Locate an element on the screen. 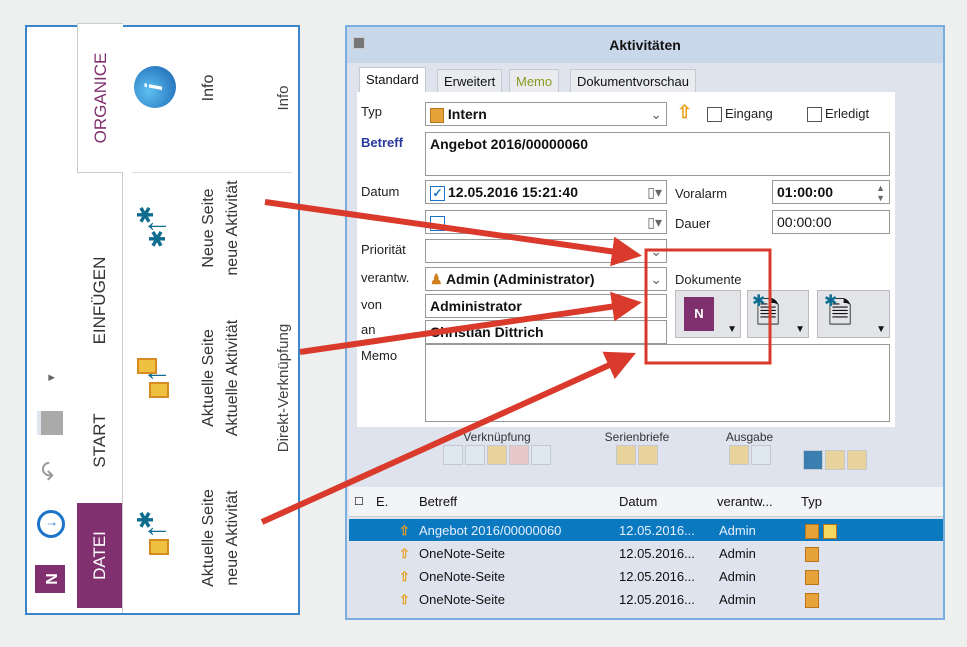  arrow-neue-seite is located at coordinates (453, 233).